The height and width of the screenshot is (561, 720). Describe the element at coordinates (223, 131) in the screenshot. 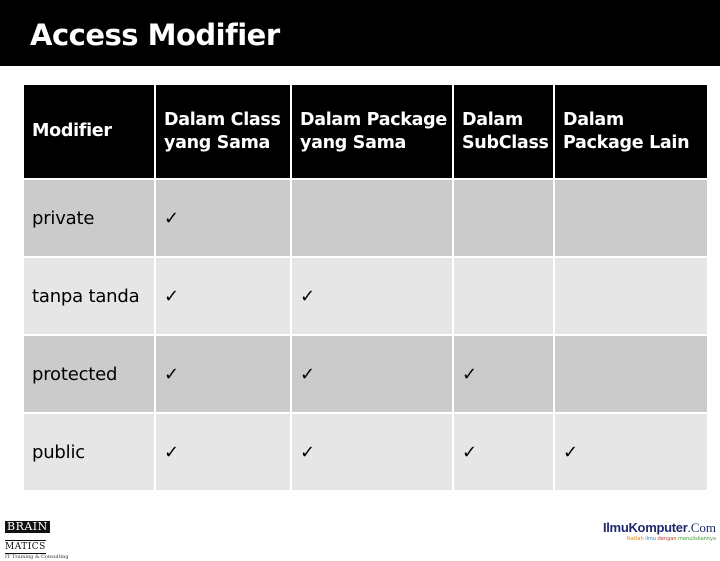

I see `header-same-class: Dalam Class yang Sama` at that location.